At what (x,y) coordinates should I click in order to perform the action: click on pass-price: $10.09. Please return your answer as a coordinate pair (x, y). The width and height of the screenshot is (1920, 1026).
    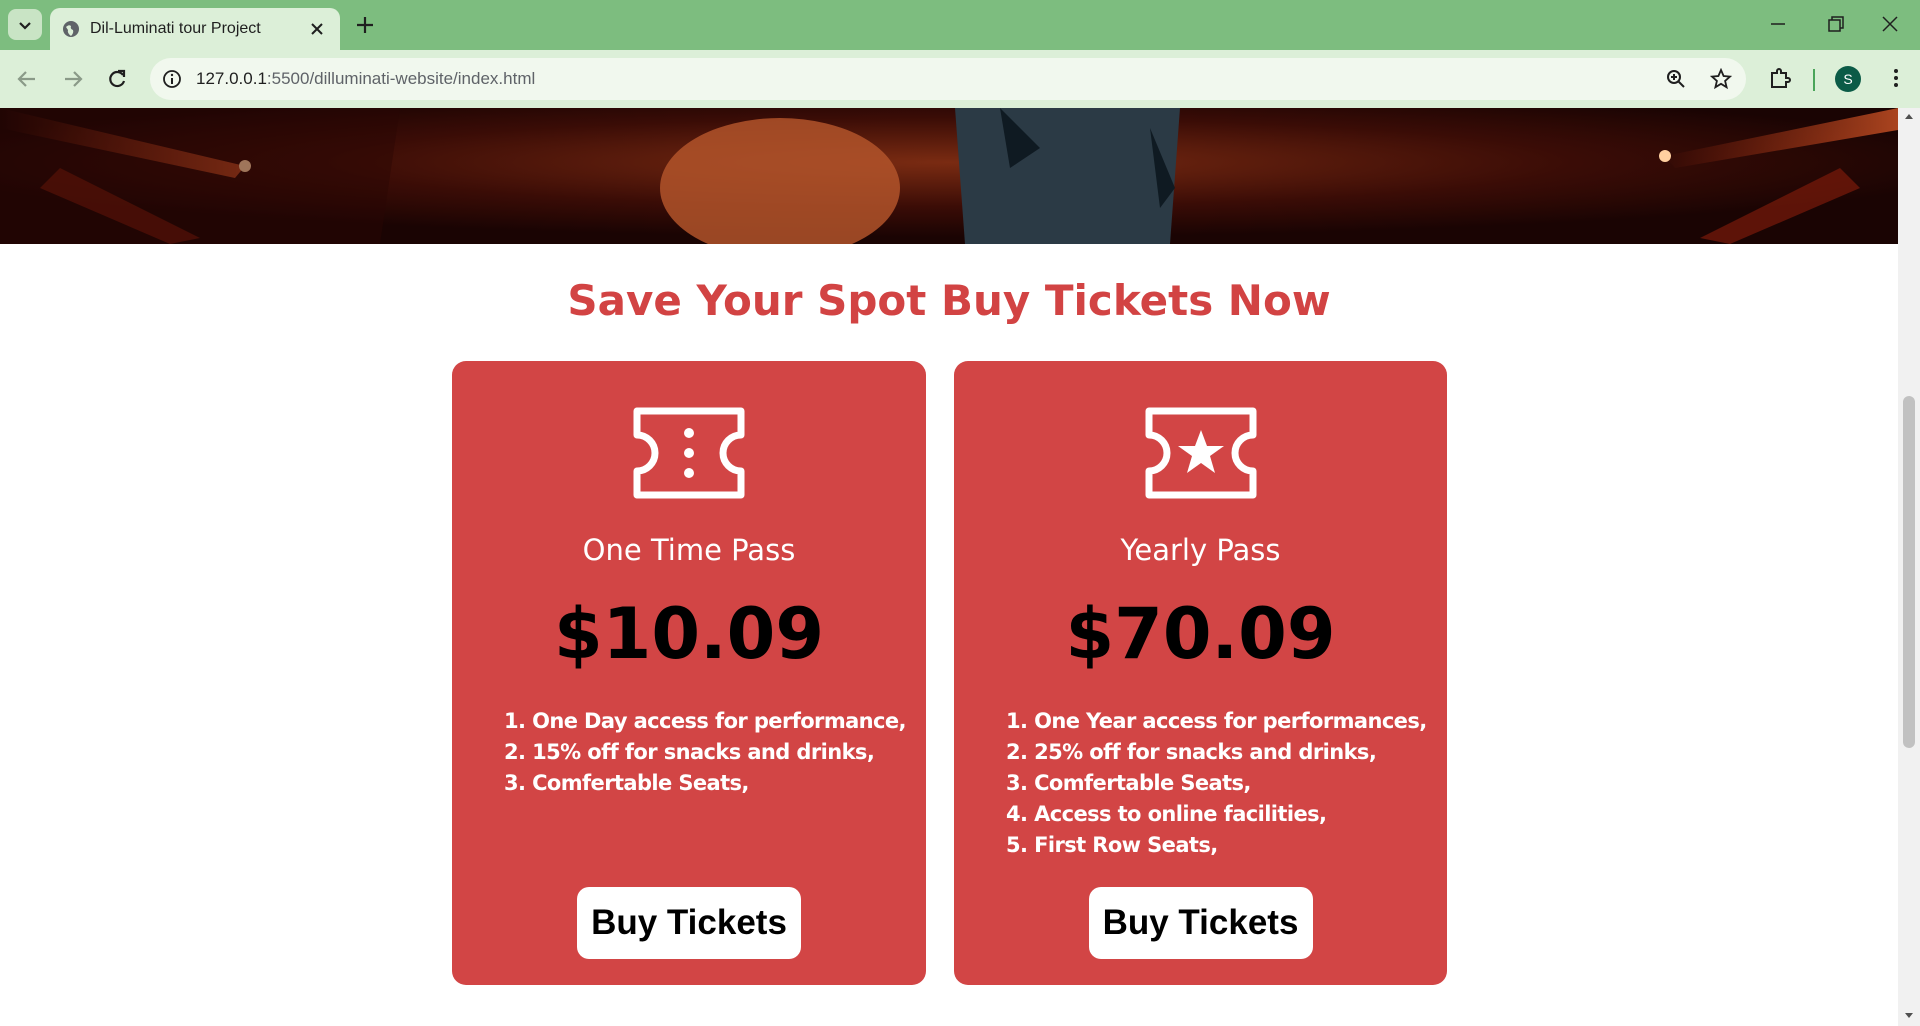
    Looking at the image, I should click on (689, 634).